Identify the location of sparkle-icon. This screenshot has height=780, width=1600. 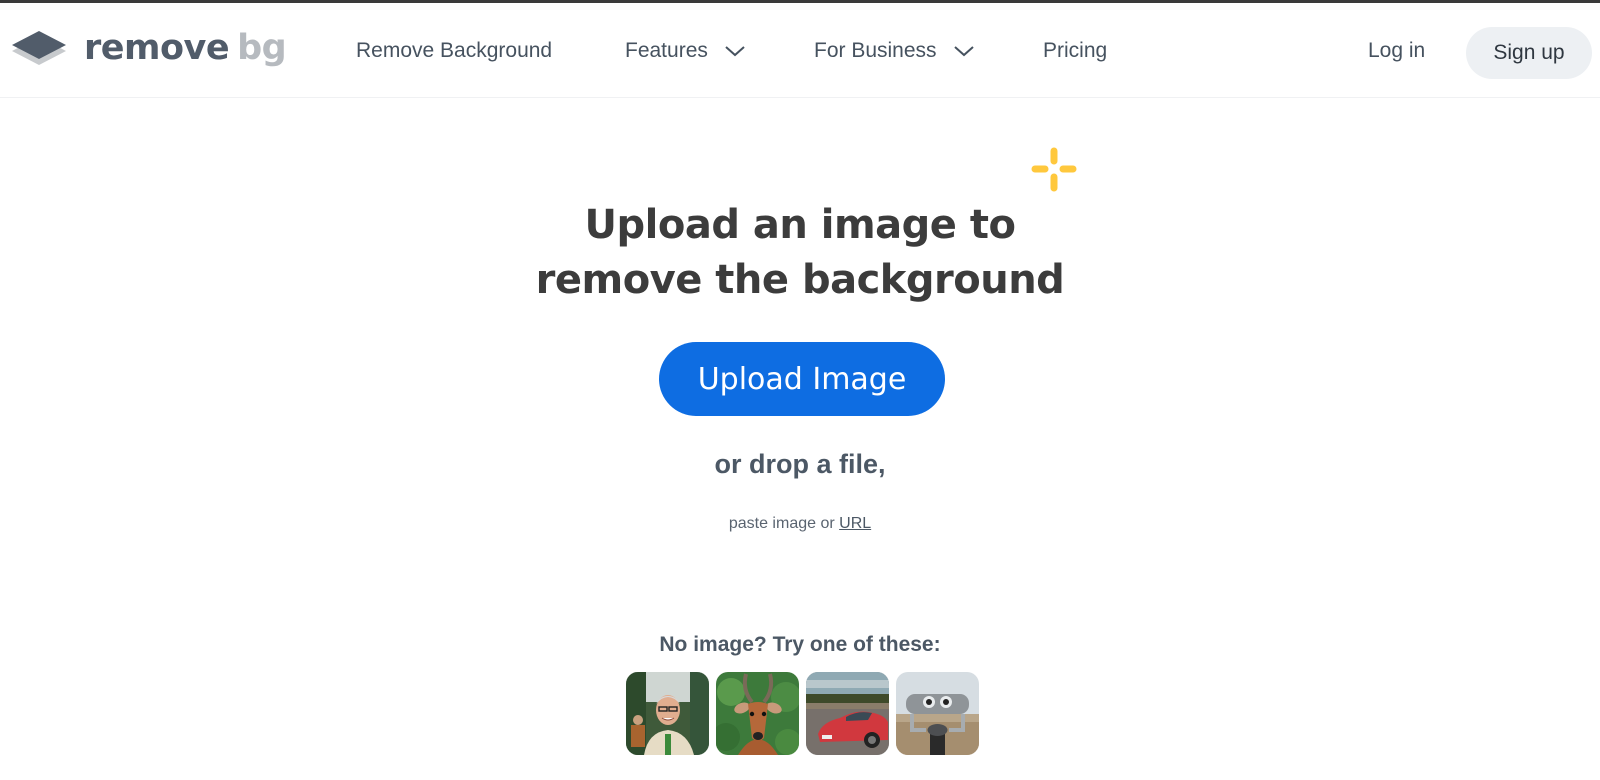
(1054, 169).